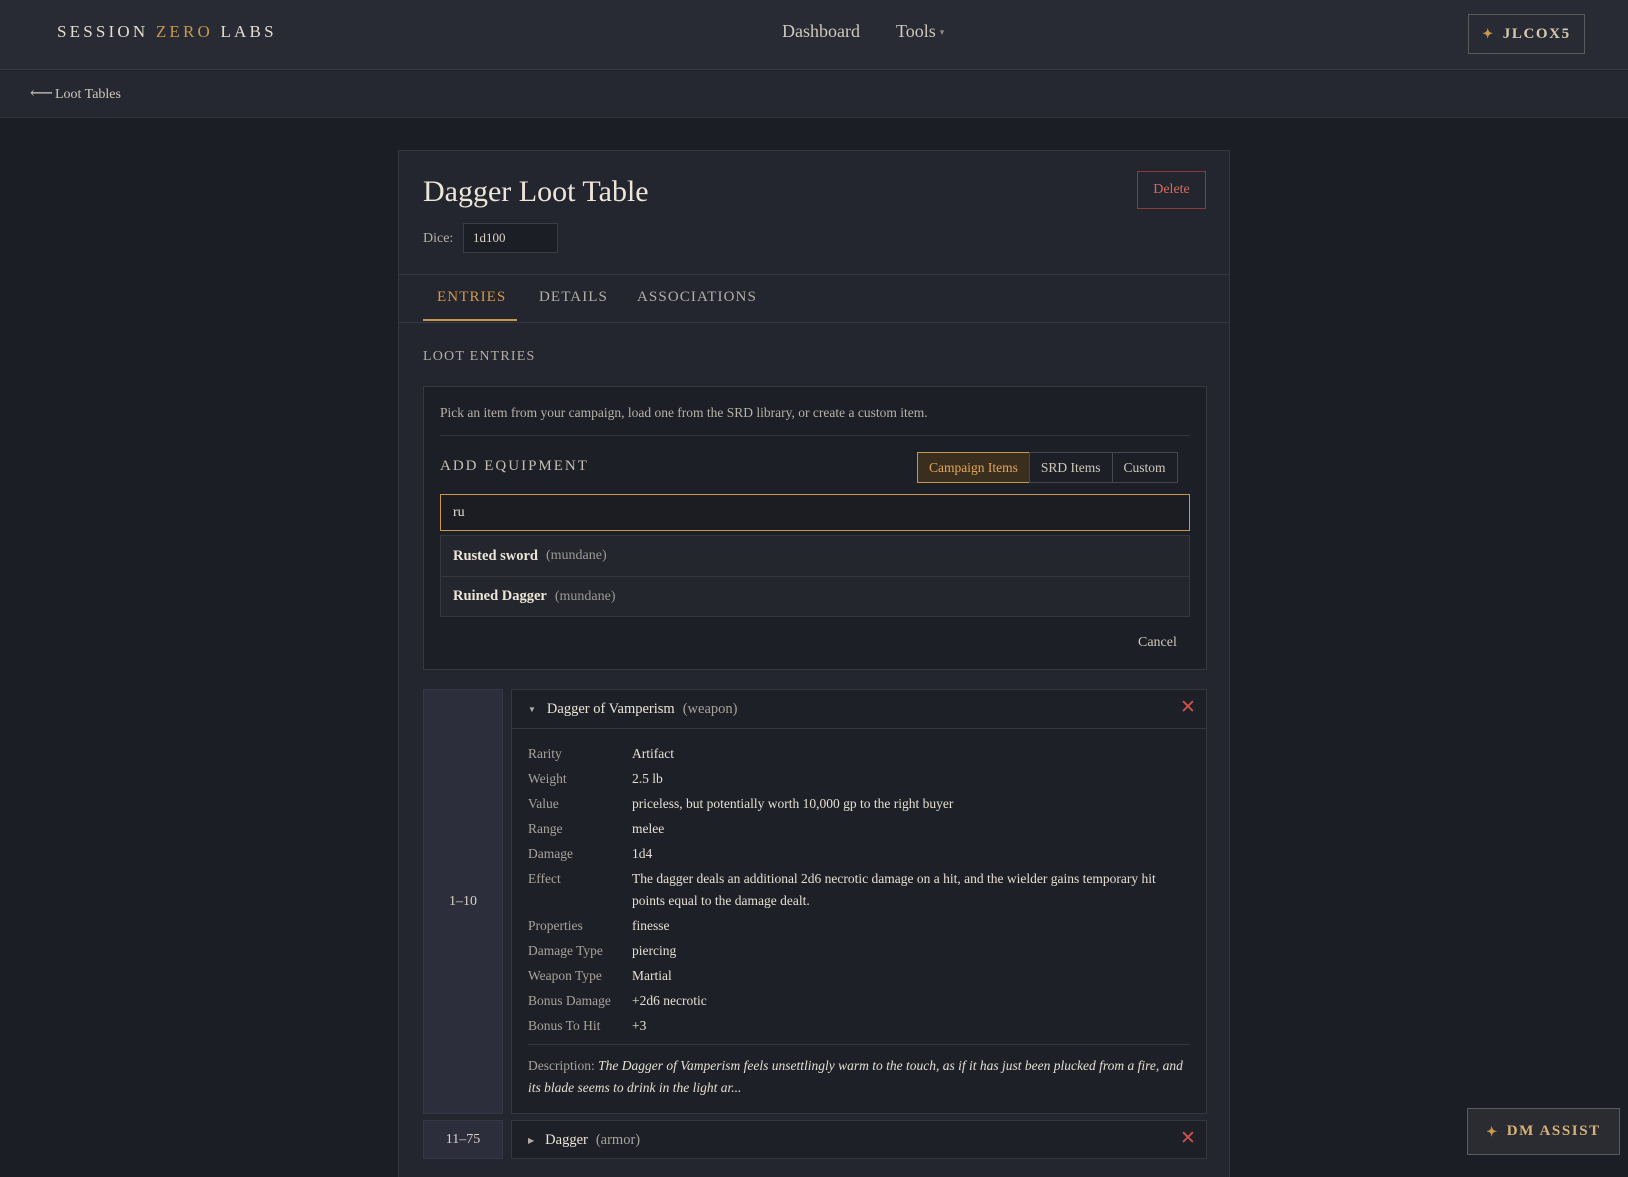 The height and width of the screenshot is (1177, 1628). What do you see at coordinates (438, 238) in the screenshot?
I see `dice-label: Dice:` at bounding box center [438, 238].